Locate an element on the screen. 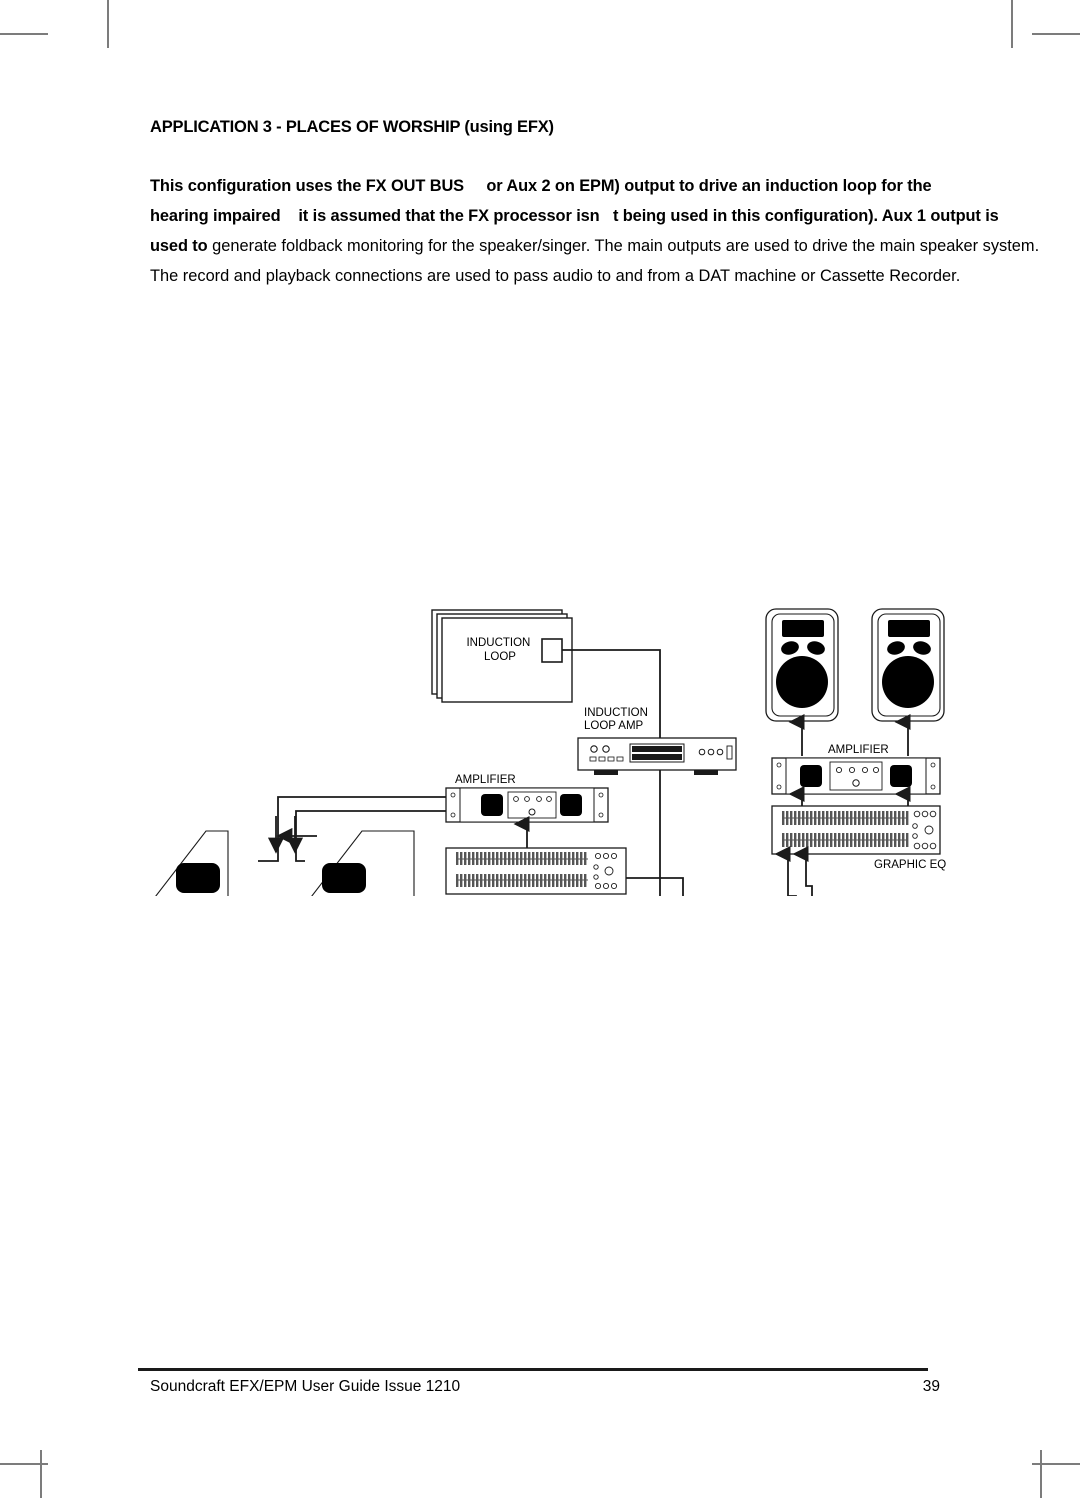 The height and width of the screenshot is (1498, 1080). amplifier-right-label: AMPLIFIER is located at coordinates (858, 750).